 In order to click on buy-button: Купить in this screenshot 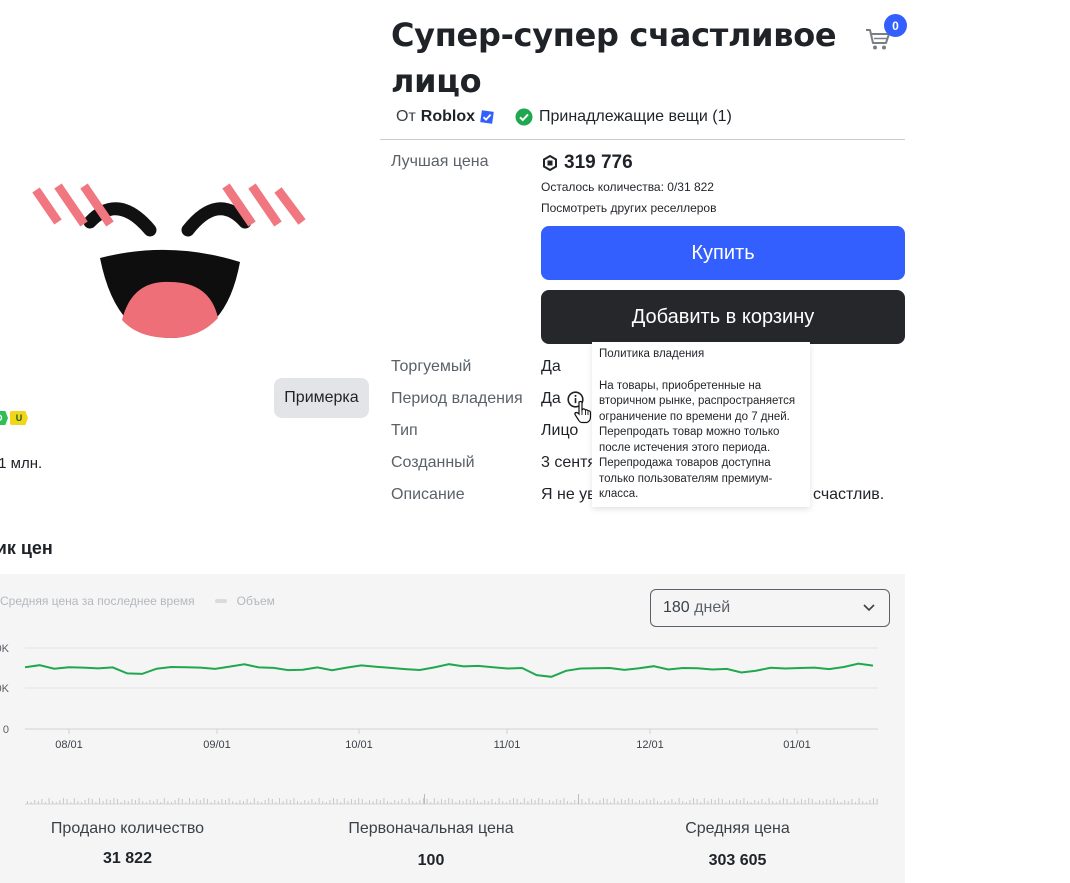, I will do `click(723, 253)`.